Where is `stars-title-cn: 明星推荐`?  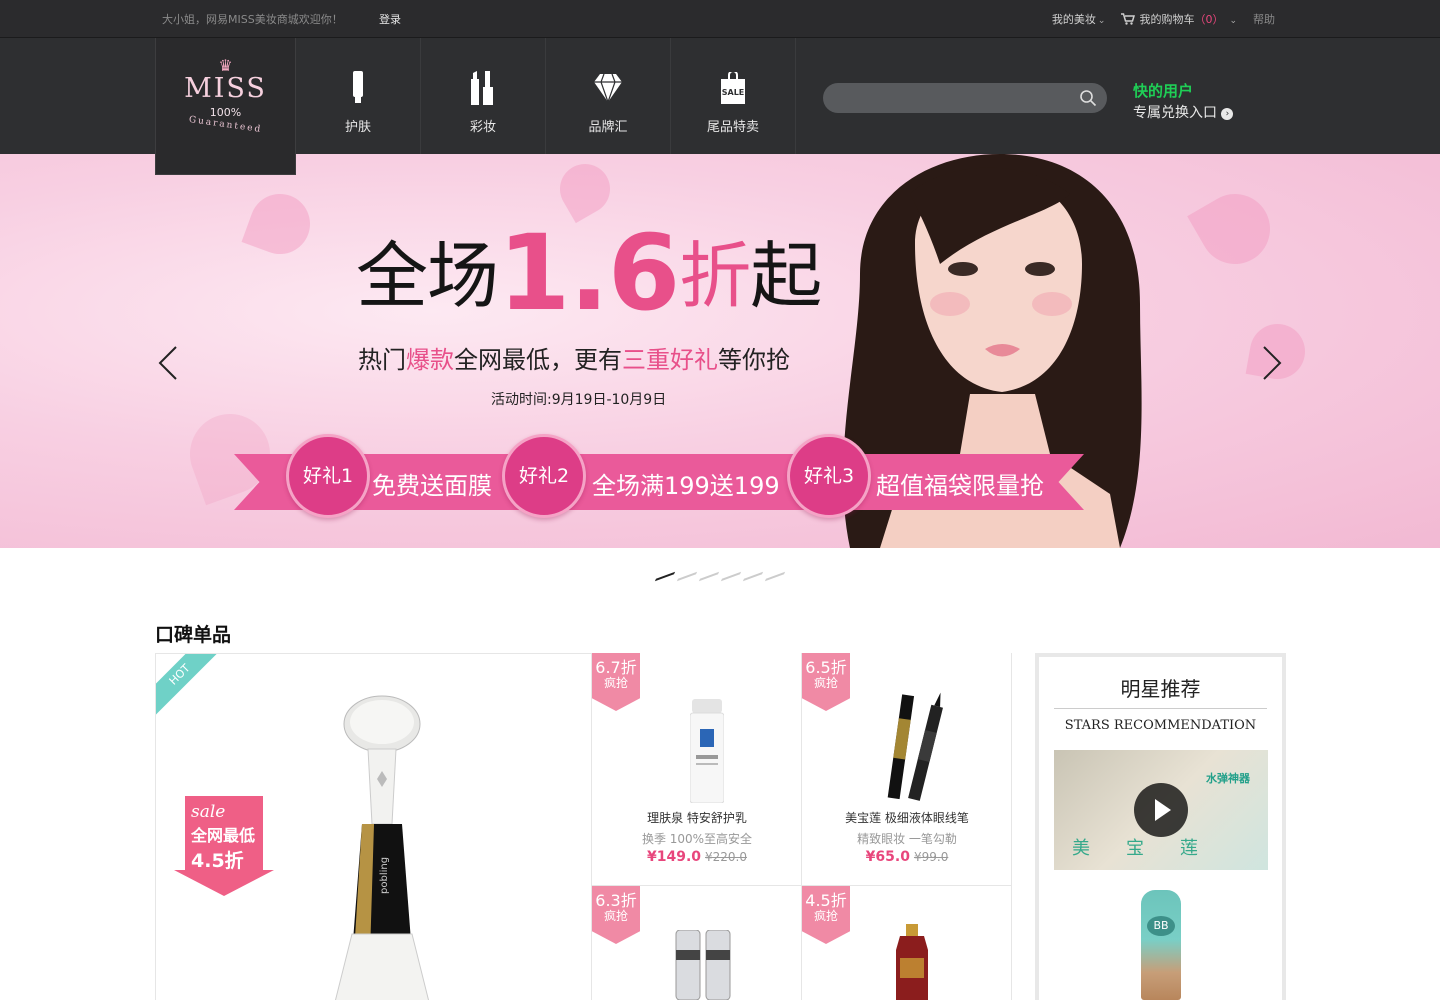
stars-title-cn: 明星推荐 is located at coordinates (1160, 689).